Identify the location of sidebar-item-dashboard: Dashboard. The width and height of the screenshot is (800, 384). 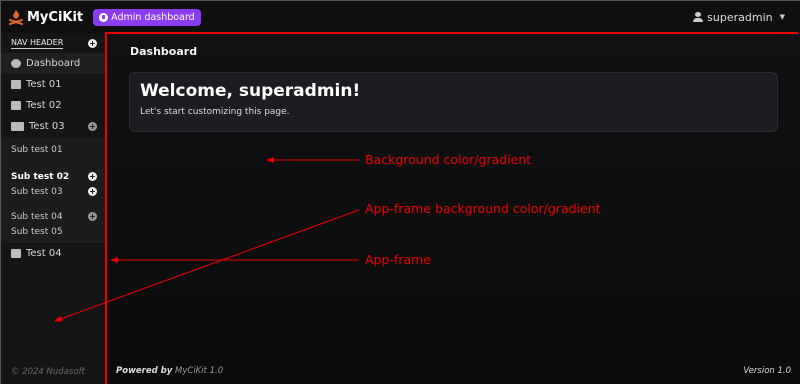
(53, 63).